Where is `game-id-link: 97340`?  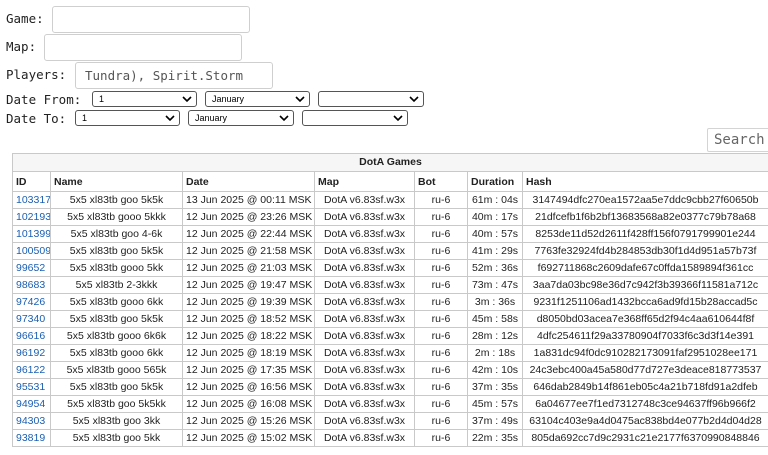 game-id-link: 97340 is located at coordinates (30, 319).